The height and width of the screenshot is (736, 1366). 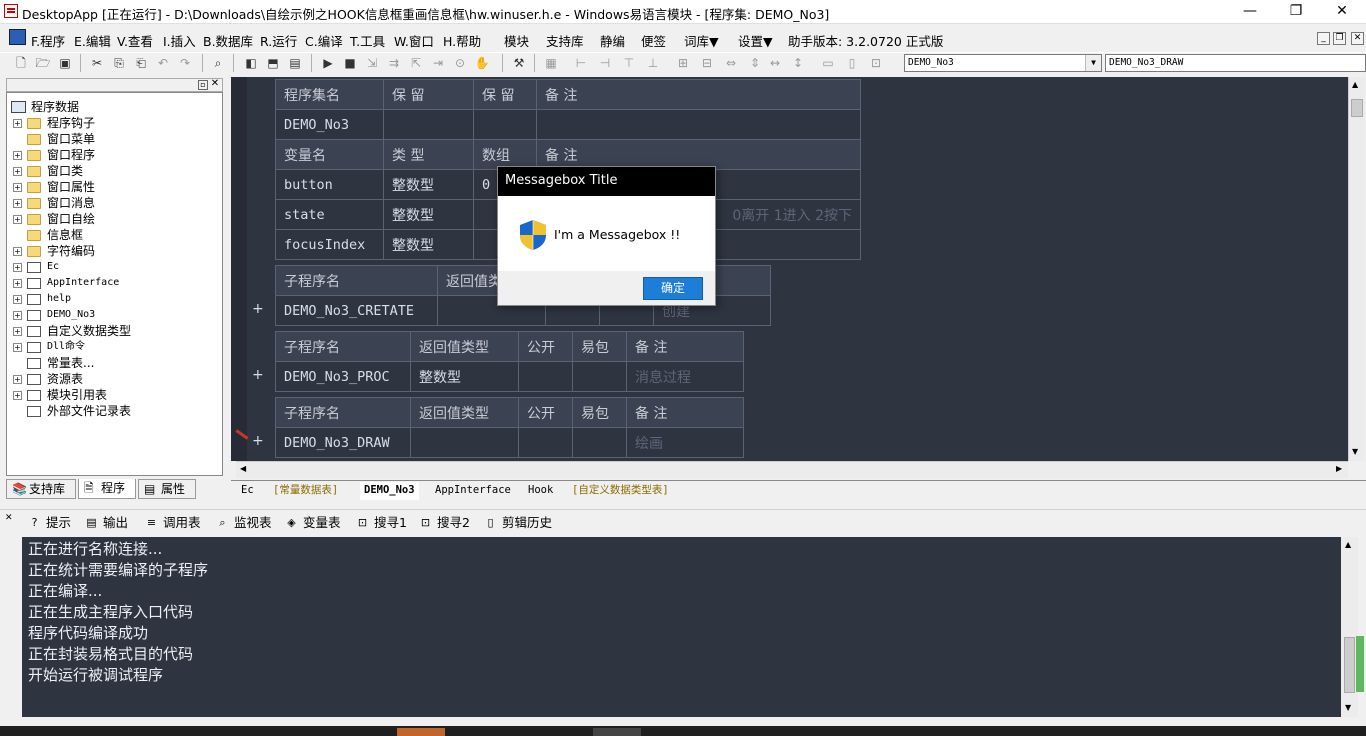 What do you see at coordinates (792, 469) in the screenshot?
I see `editor-horizontal-scrollbar: ◀ ▶` at bounding box center [792, 469].